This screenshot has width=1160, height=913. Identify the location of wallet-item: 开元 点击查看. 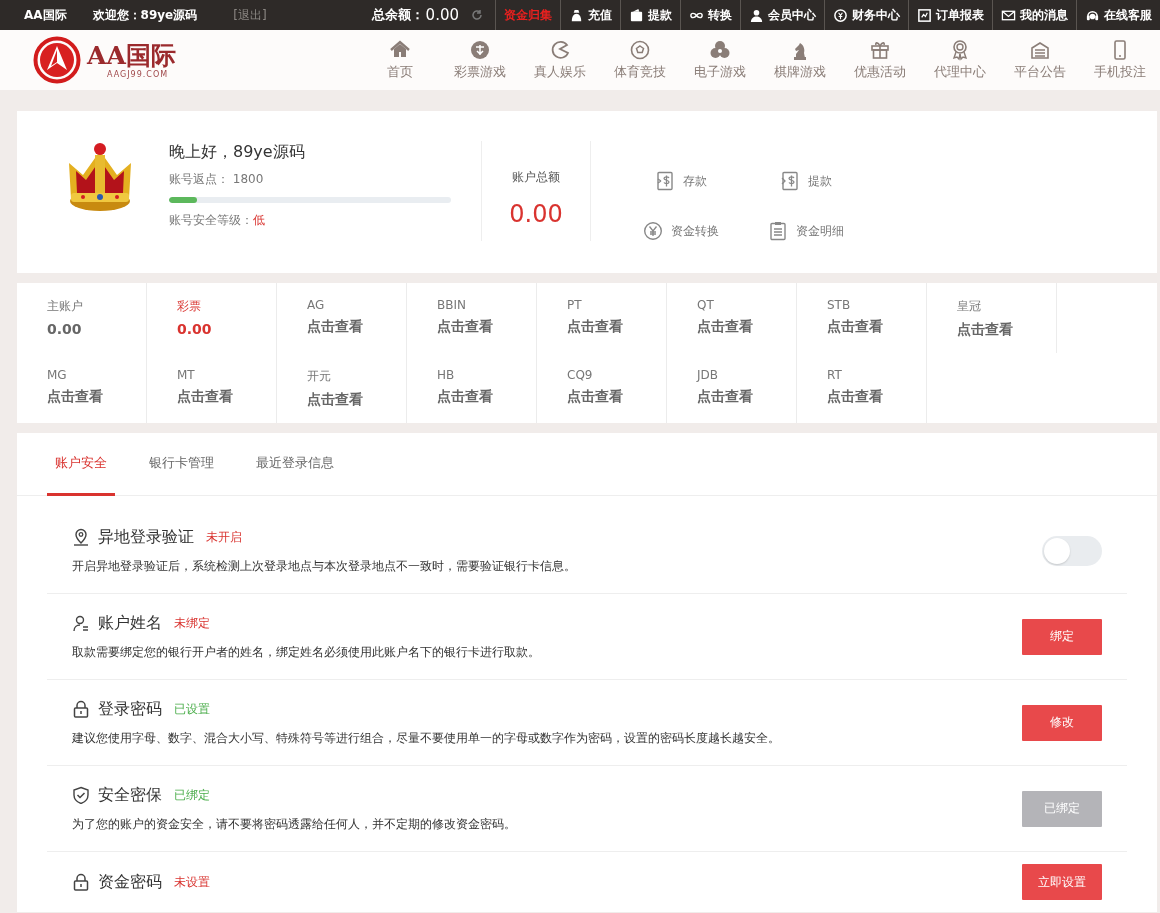
(342, 388).